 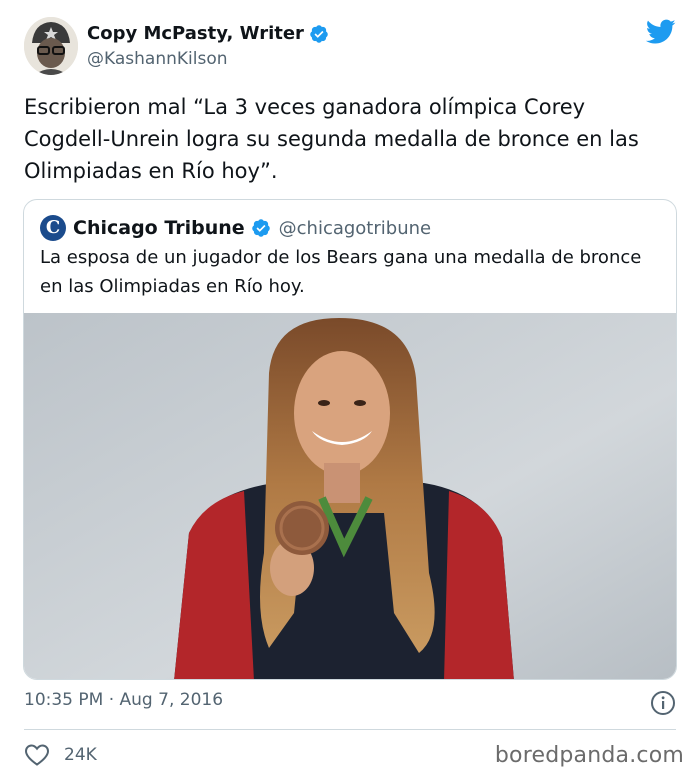 I want to click on display-name-text: Copy McPasty, Writer, so click(x=195, y=34).